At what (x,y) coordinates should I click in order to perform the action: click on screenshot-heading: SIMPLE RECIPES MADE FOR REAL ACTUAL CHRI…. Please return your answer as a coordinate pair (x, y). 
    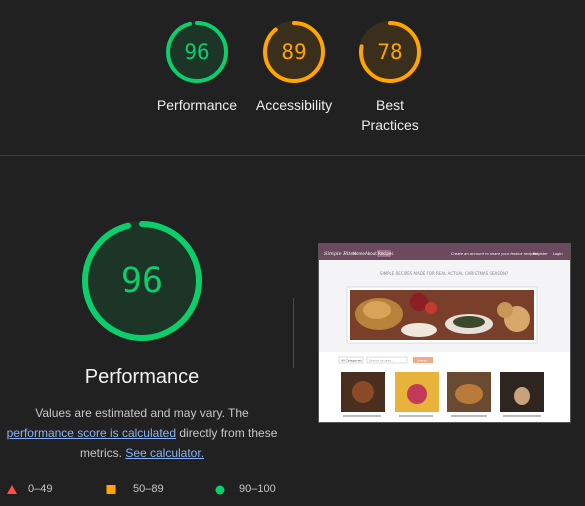
    Looking at the image, I should click on (444, 273).